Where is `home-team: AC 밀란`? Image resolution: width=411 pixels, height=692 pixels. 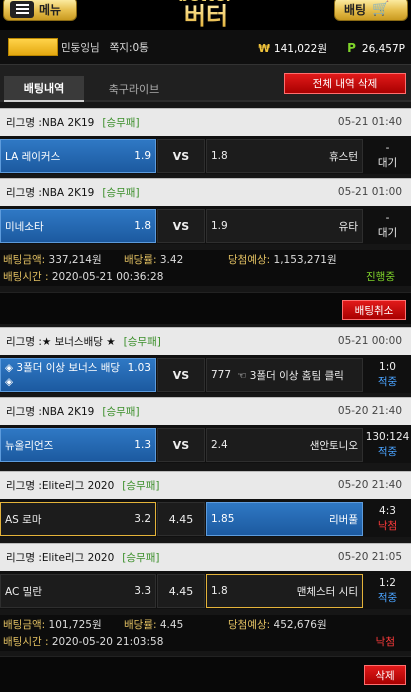
home-team: AC 밀란 is located at coordinates (23, 591).